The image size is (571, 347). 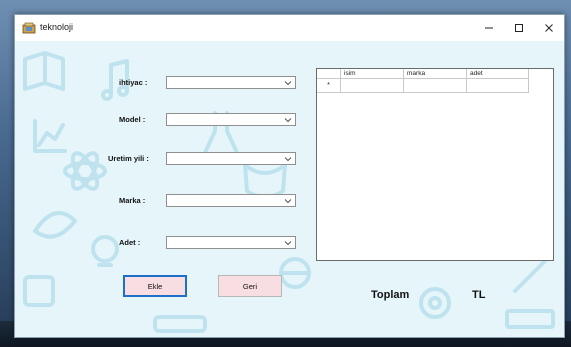 What do you see at coordinates (132, 200) in the screenshot?
I see `label-marka: Marka :` at bounding box center [132, 200].